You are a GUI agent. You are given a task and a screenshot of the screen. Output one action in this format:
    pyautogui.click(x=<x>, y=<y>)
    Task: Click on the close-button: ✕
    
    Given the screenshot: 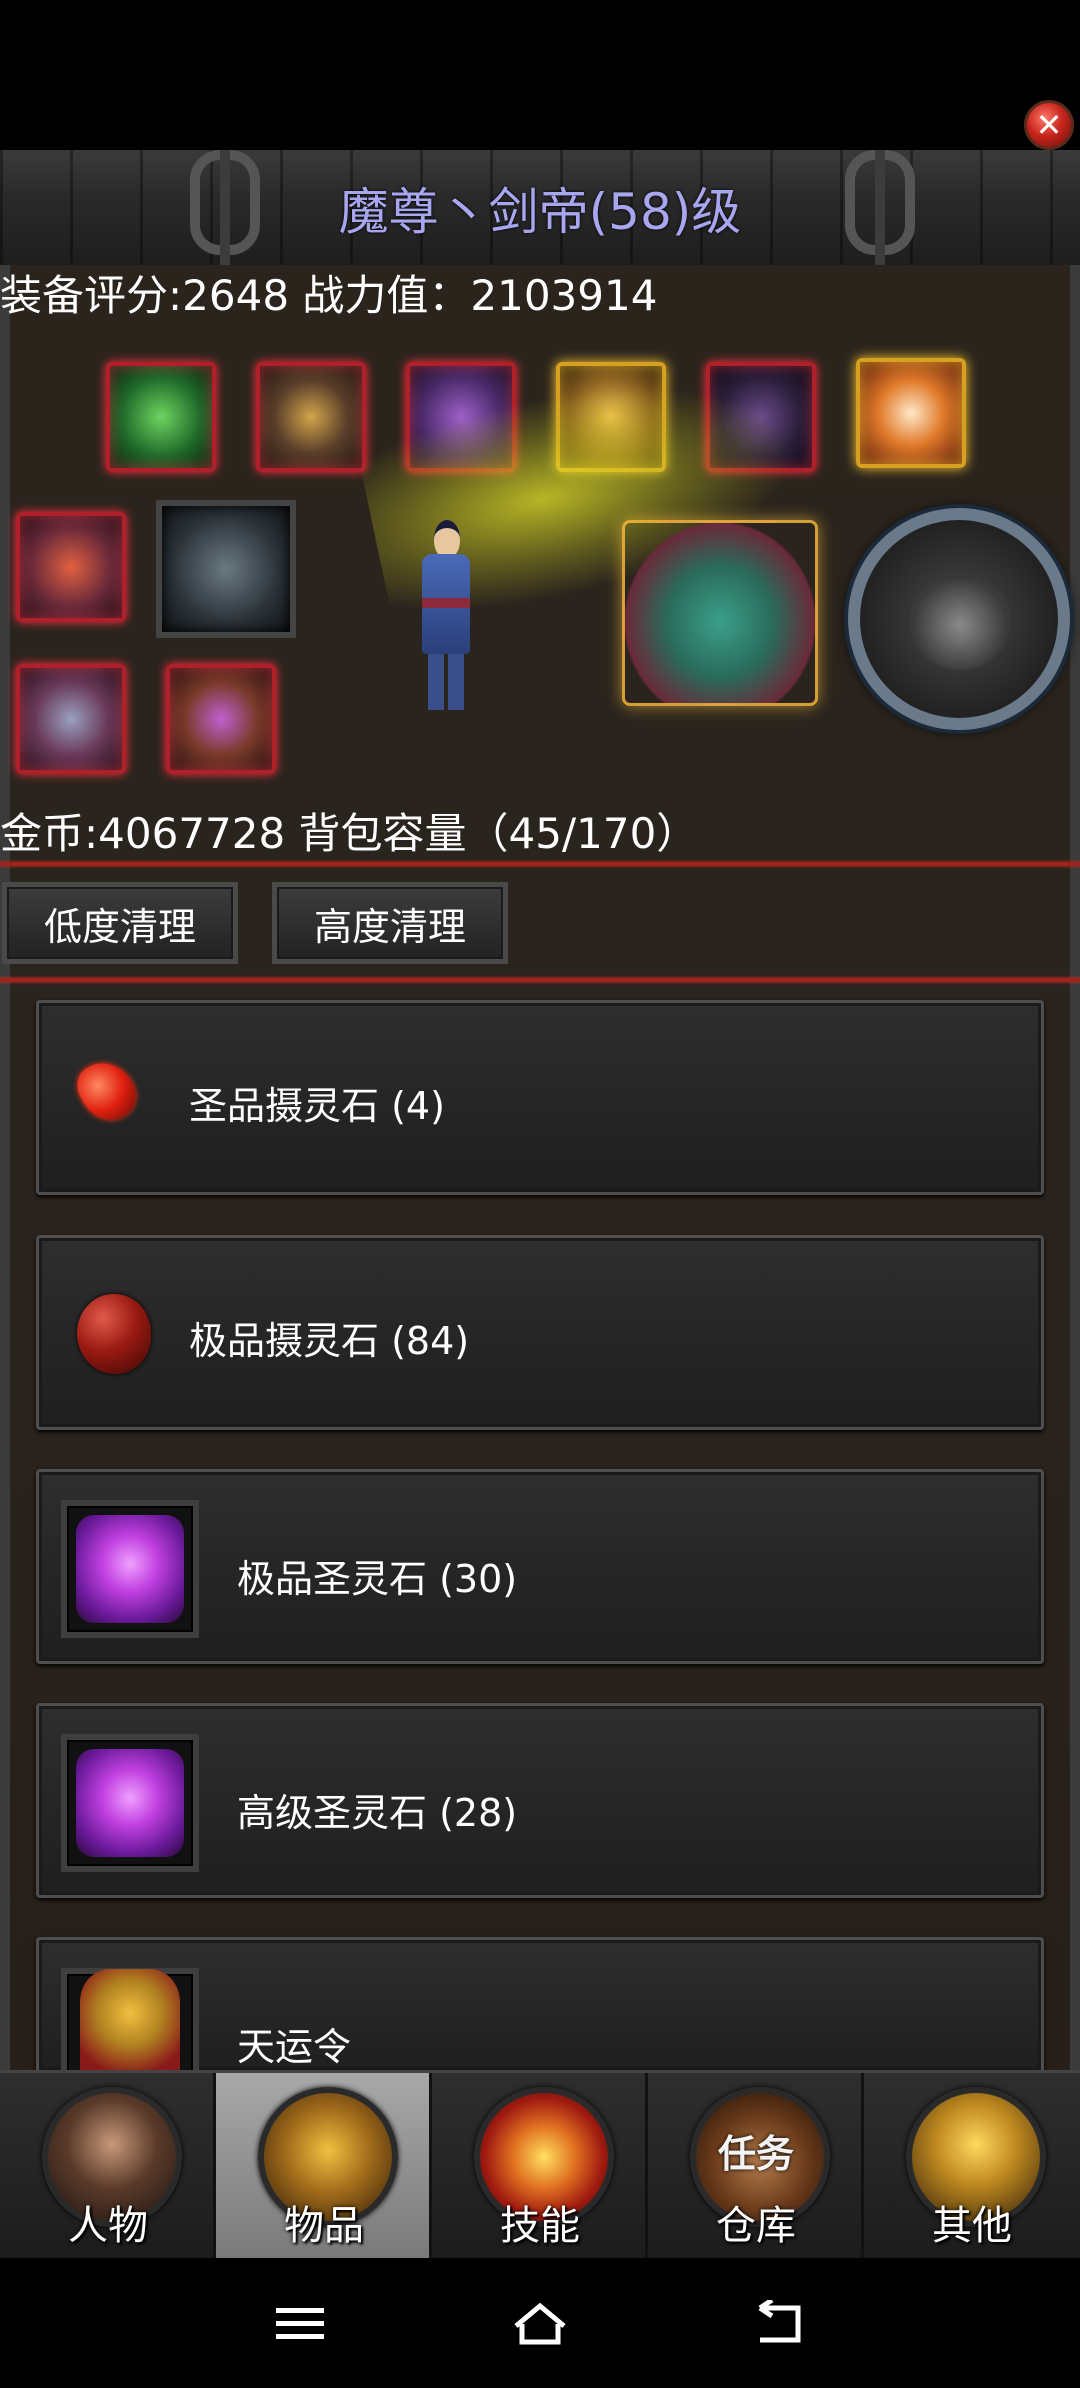 What is the action you would take?
    pyautogui.click(x=1049, y=125)
    